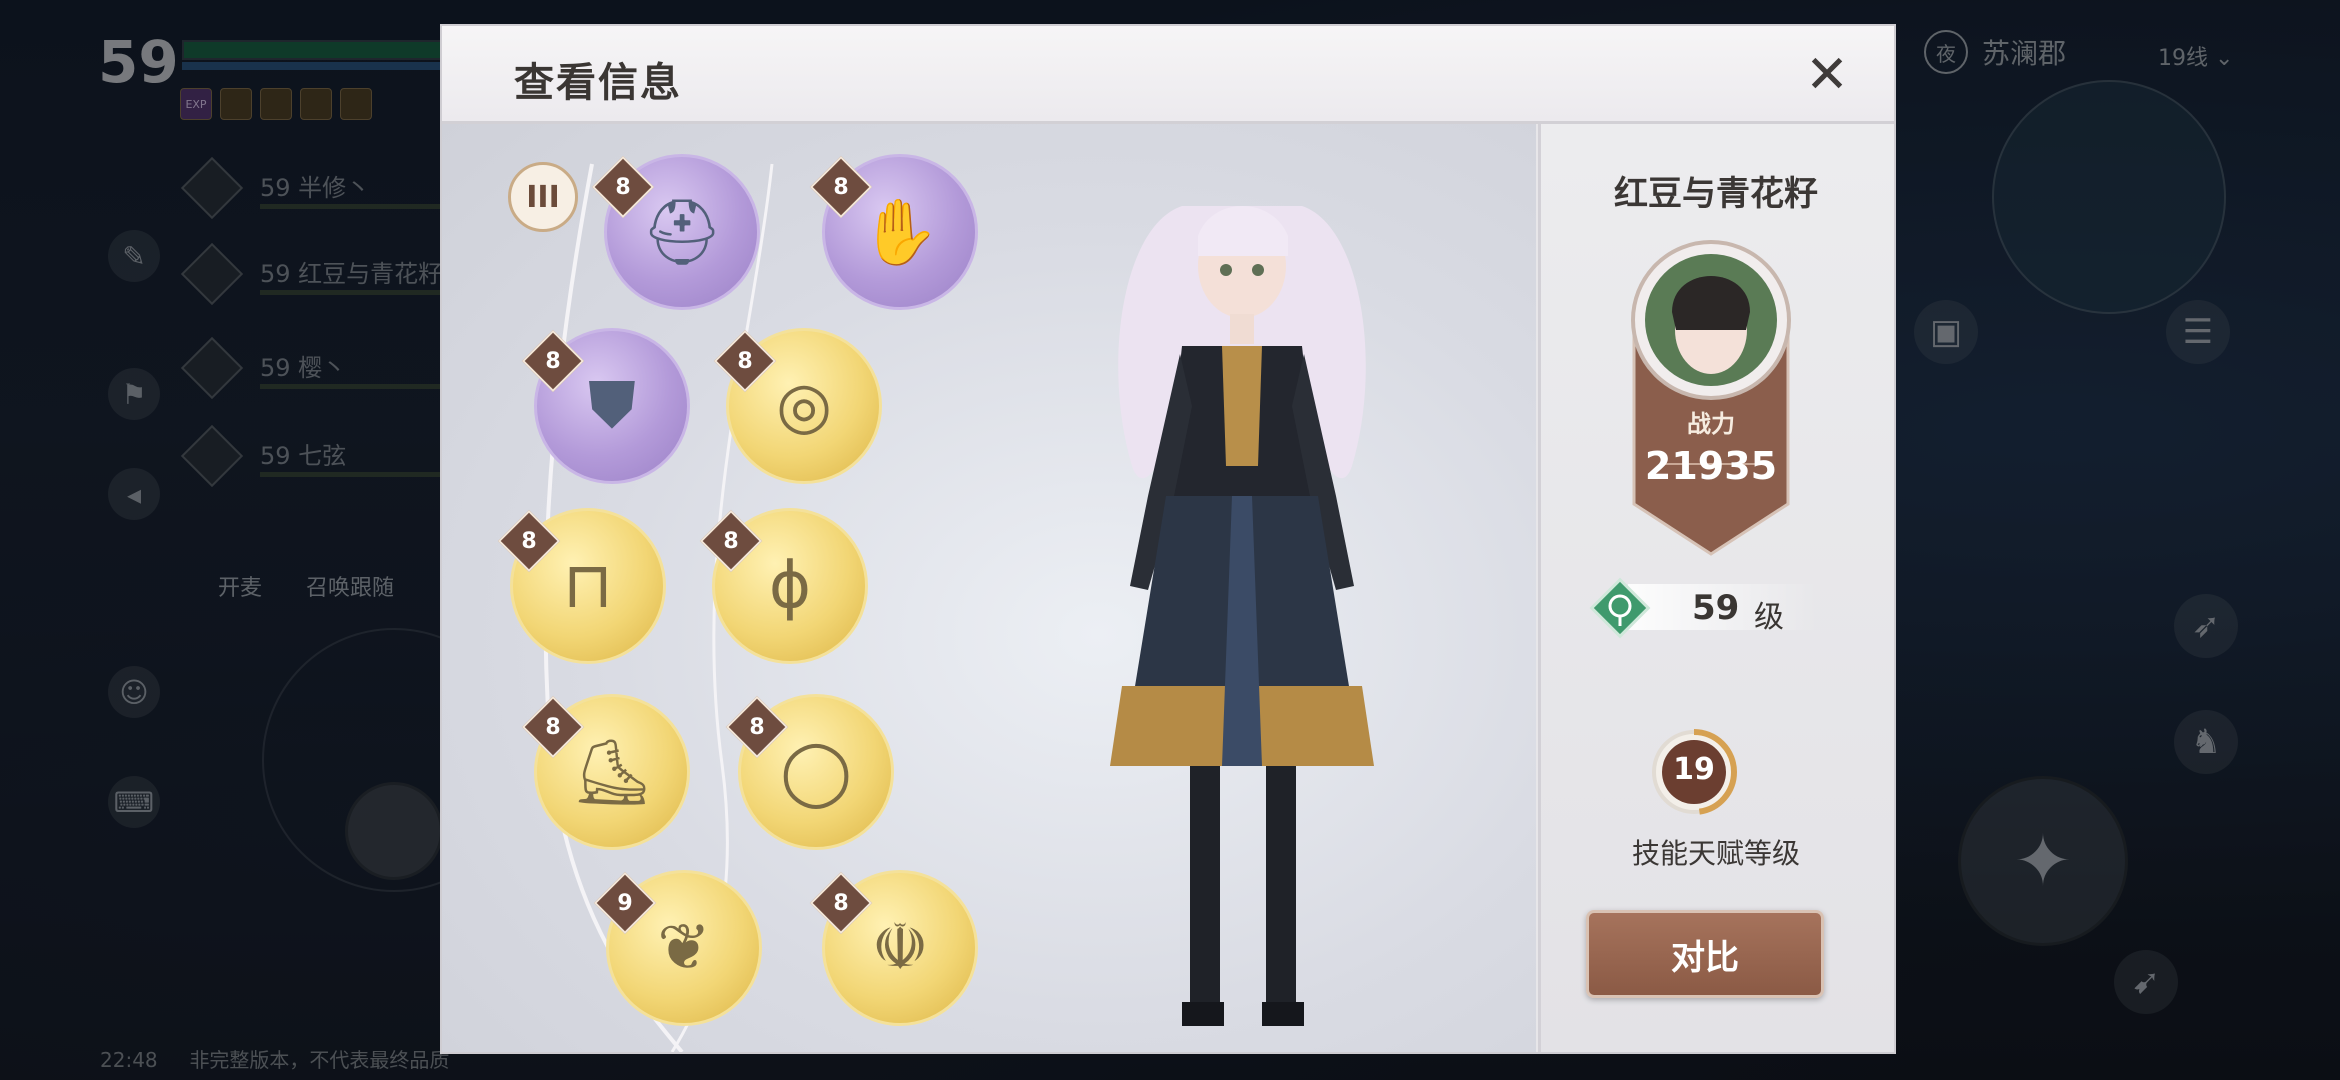  I want to click on level-unit: 级, so click(1769, 617).